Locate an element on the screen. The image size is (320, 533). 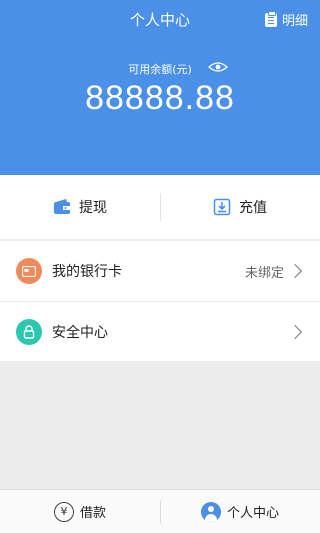
action-divider is located at coordinates (160, 207).